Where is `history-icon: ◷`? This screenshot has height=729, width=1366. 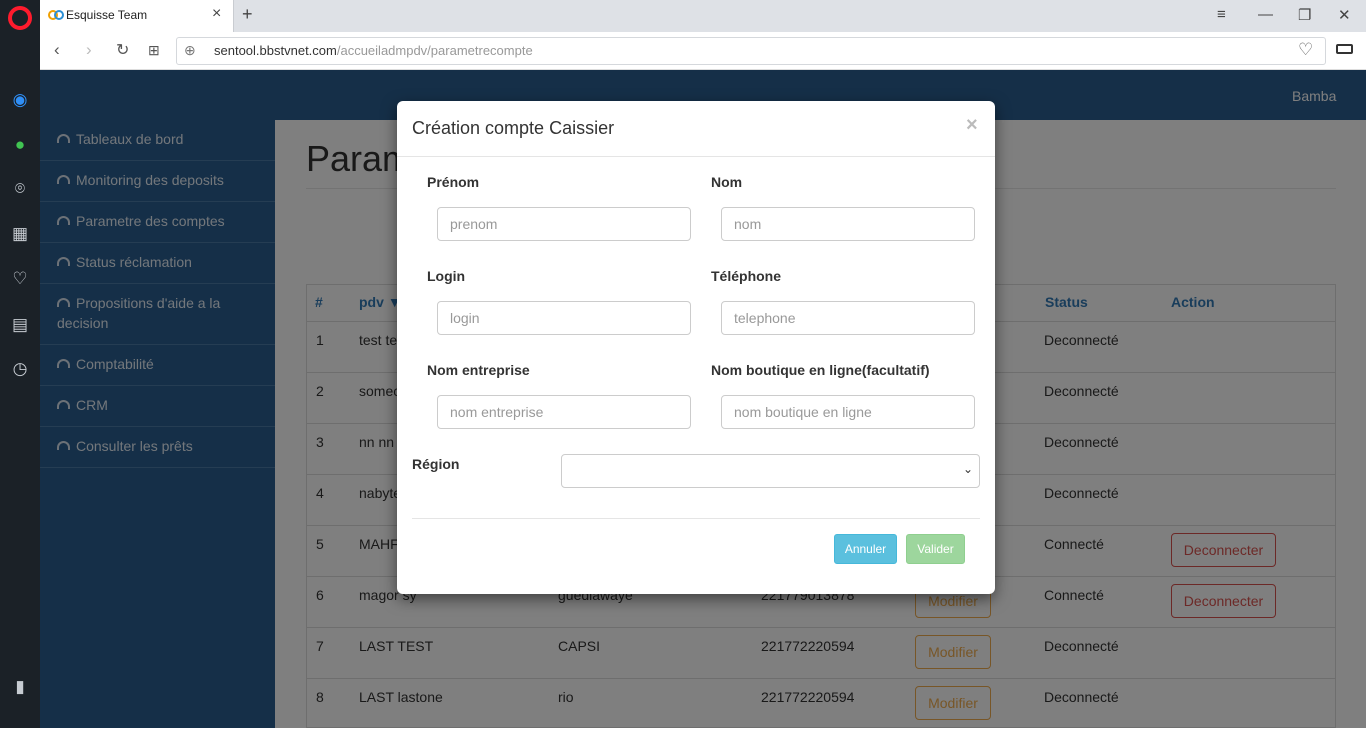 history-icon: ◷ is located at coordinates (20, 369).